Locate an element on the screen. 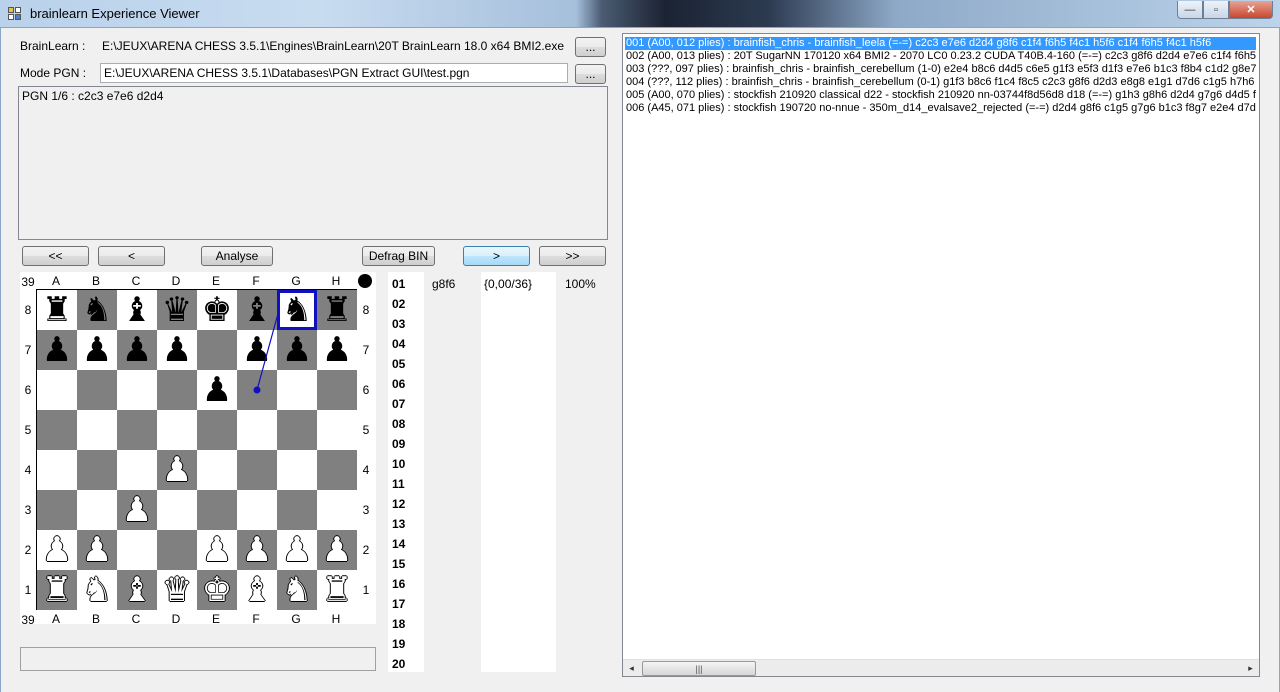 This screenshot has width=1280, height=692. square-h1: ♜ is located at coordinates (337, 590).